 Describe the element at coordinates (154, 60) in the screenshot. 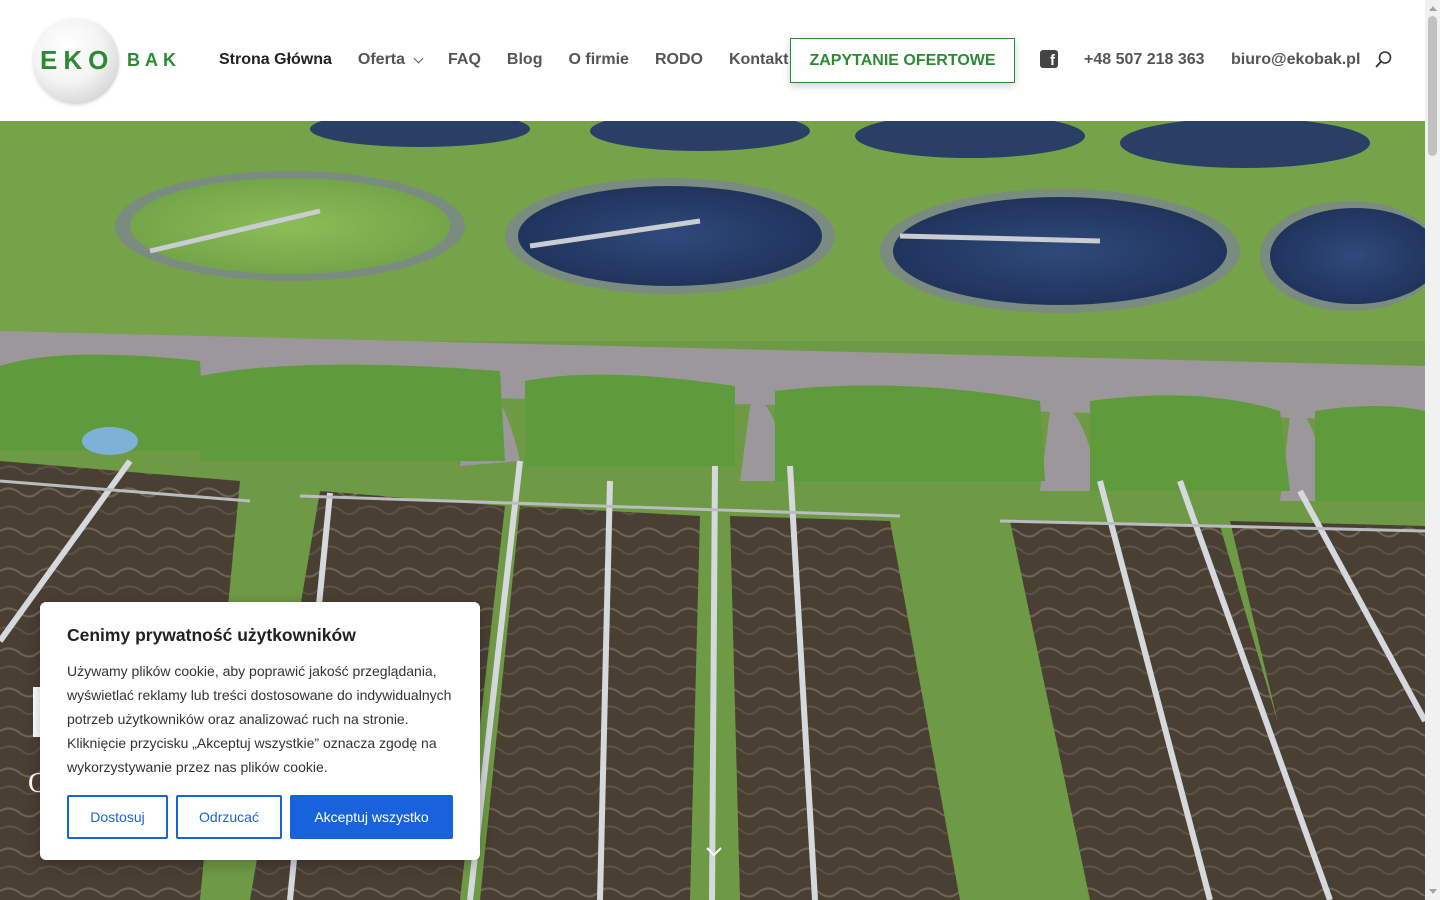

I see `logo-bak-text: BAK` at that location.